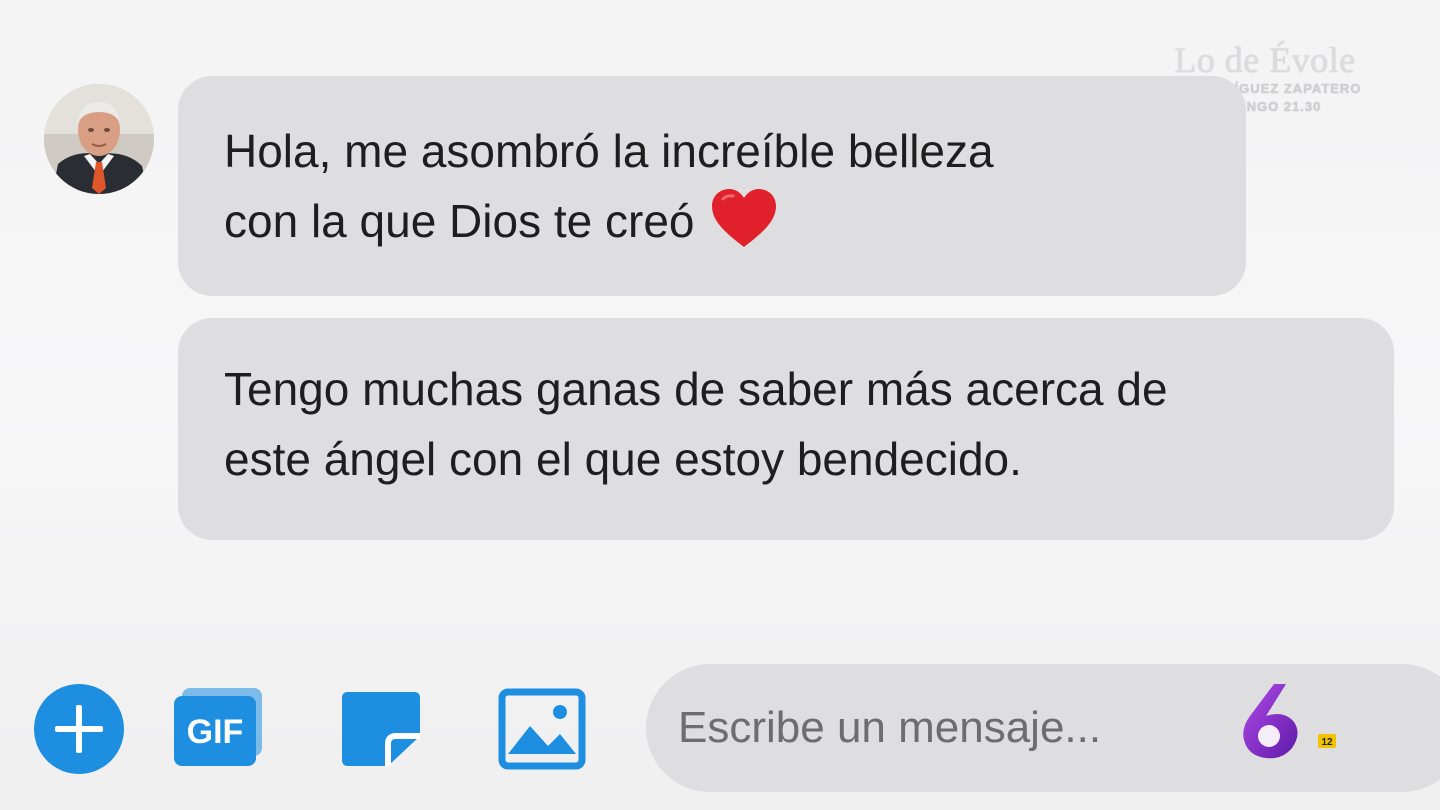 The image size is (1440, 810). I want to click on gif-button: GIF, so click(218, 729).